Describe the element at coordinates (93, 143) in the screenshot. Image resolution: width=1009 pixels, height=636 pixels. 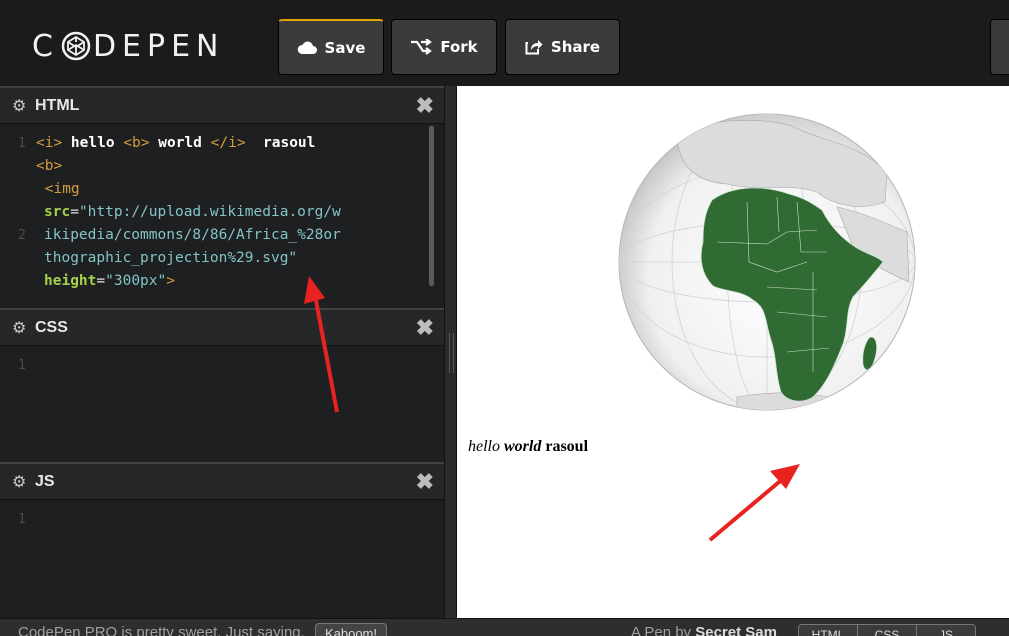
I see `token: hello` at that location.